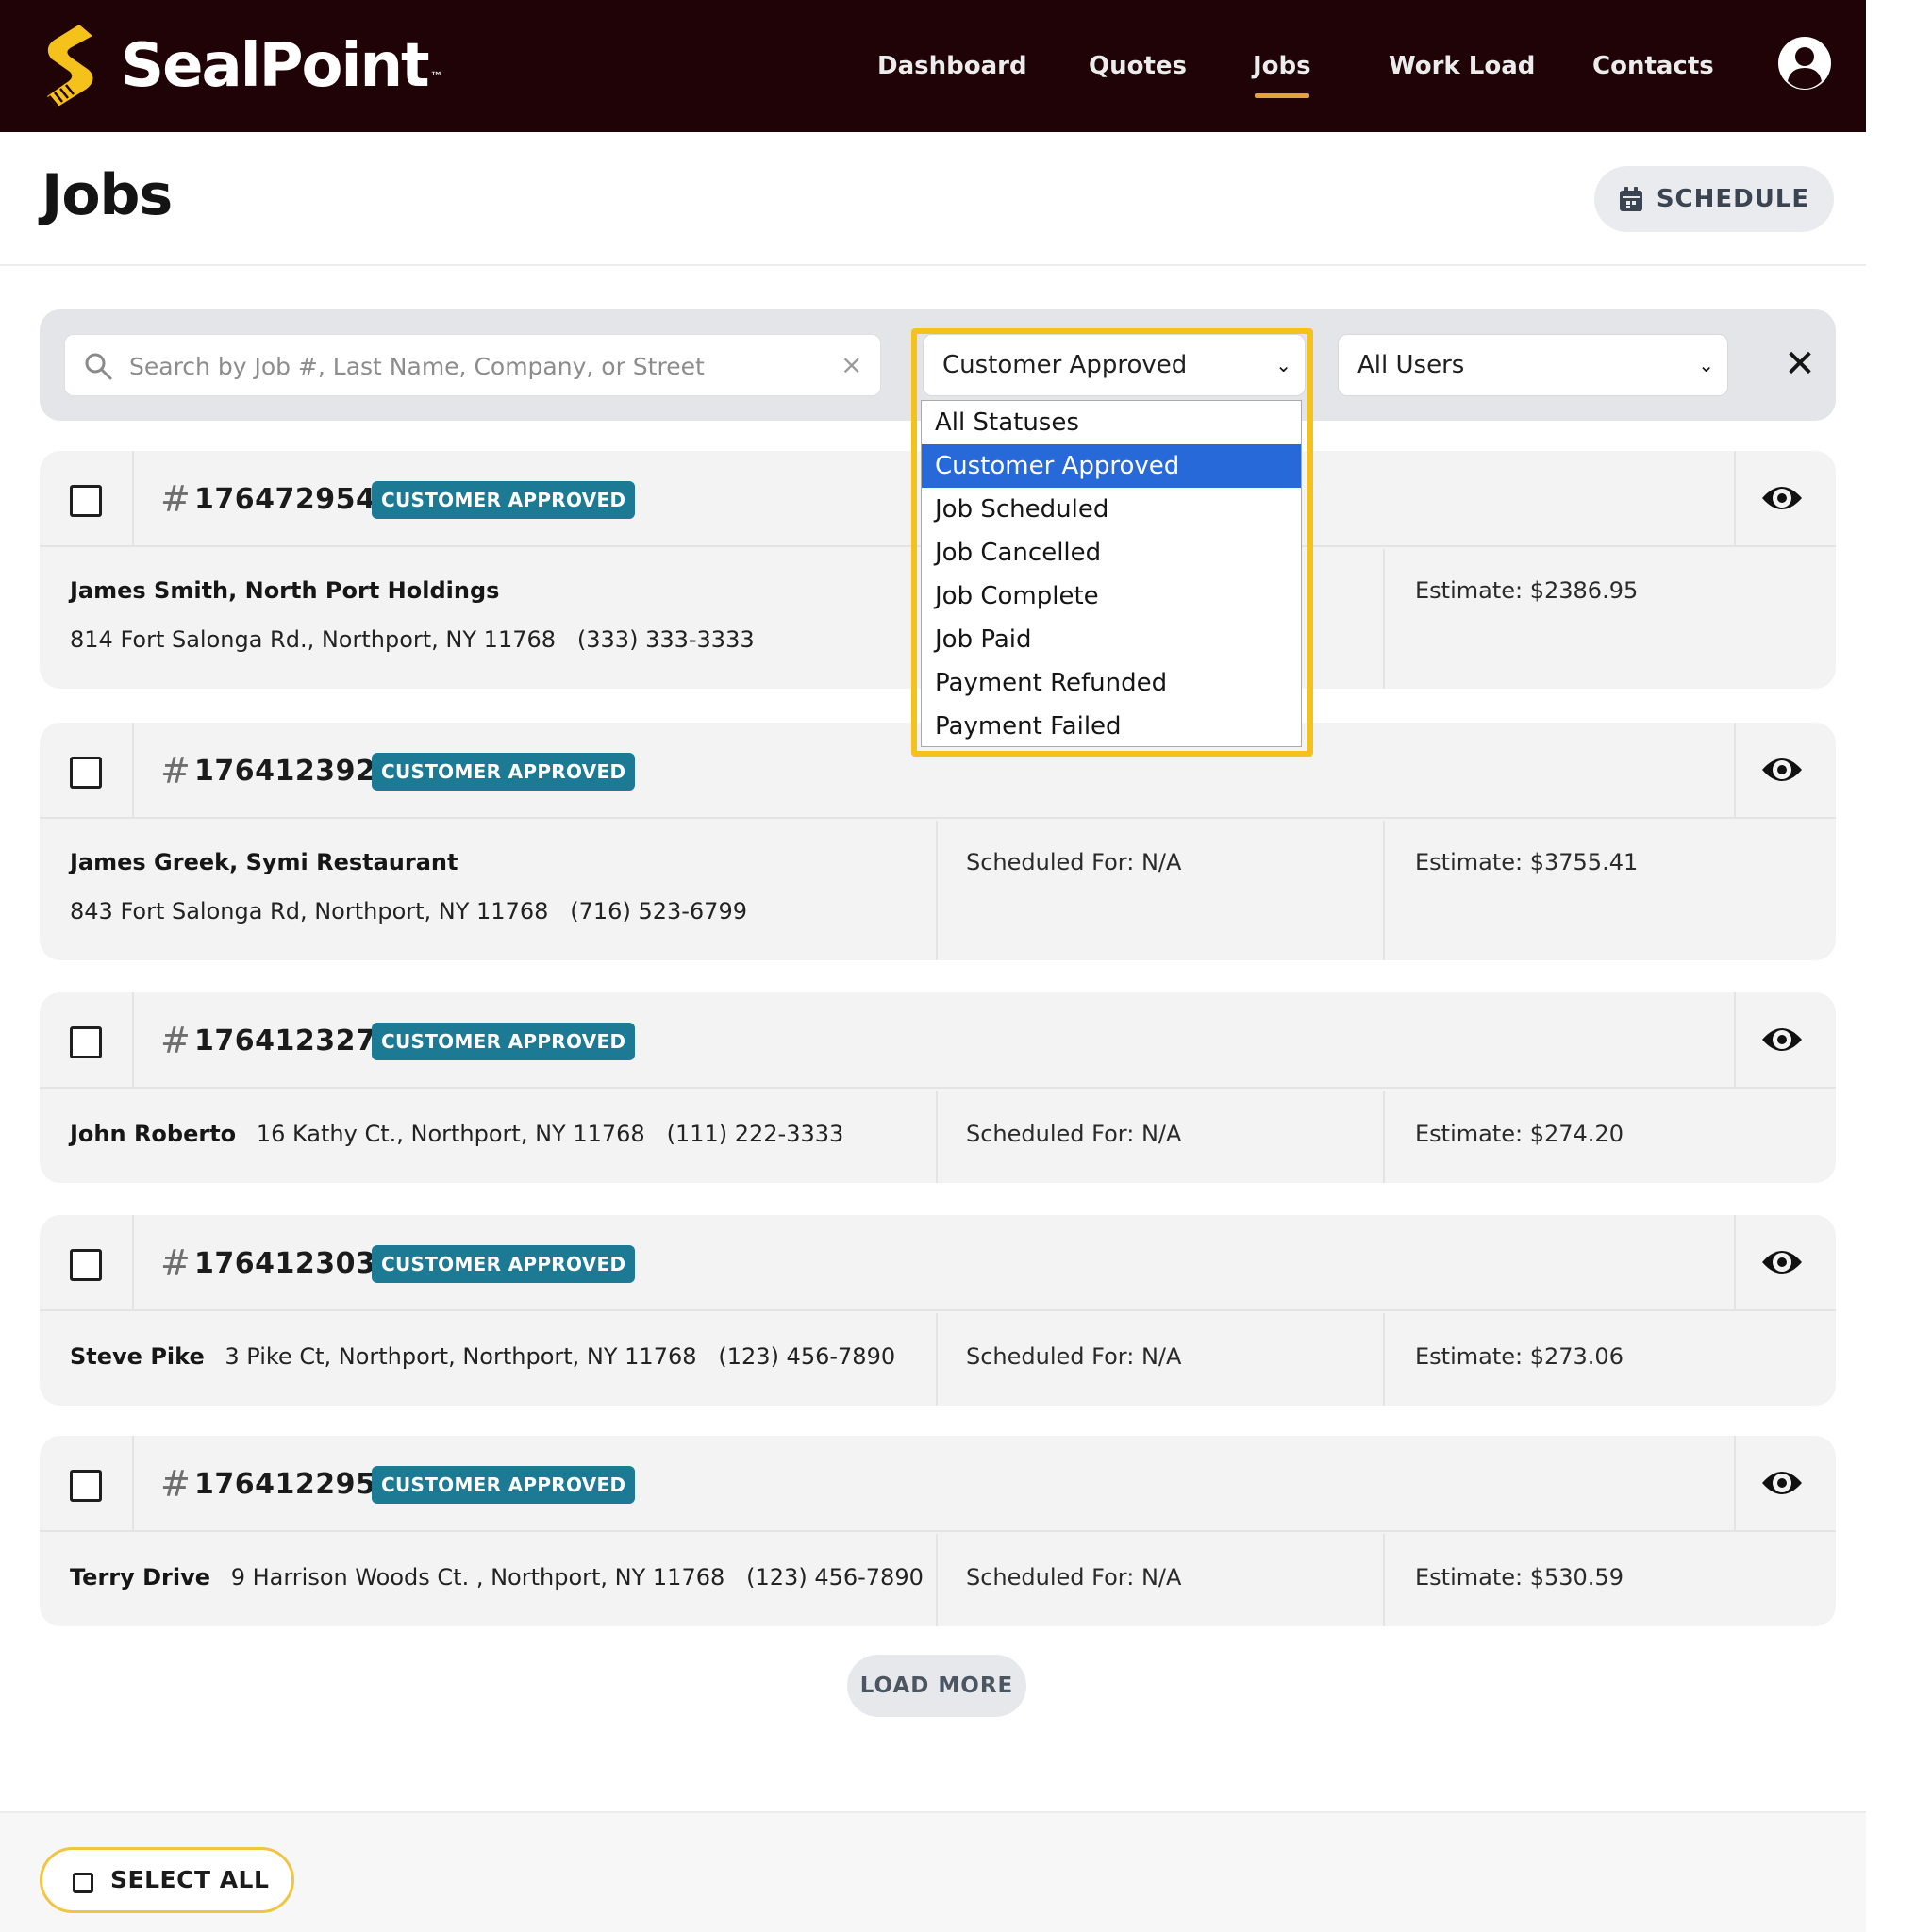 The width and height of the screenshot is (1932, 1932). Describe the element at coordinates (107, 195) in the screenshot. I see `page-title: Jobs` at that location.